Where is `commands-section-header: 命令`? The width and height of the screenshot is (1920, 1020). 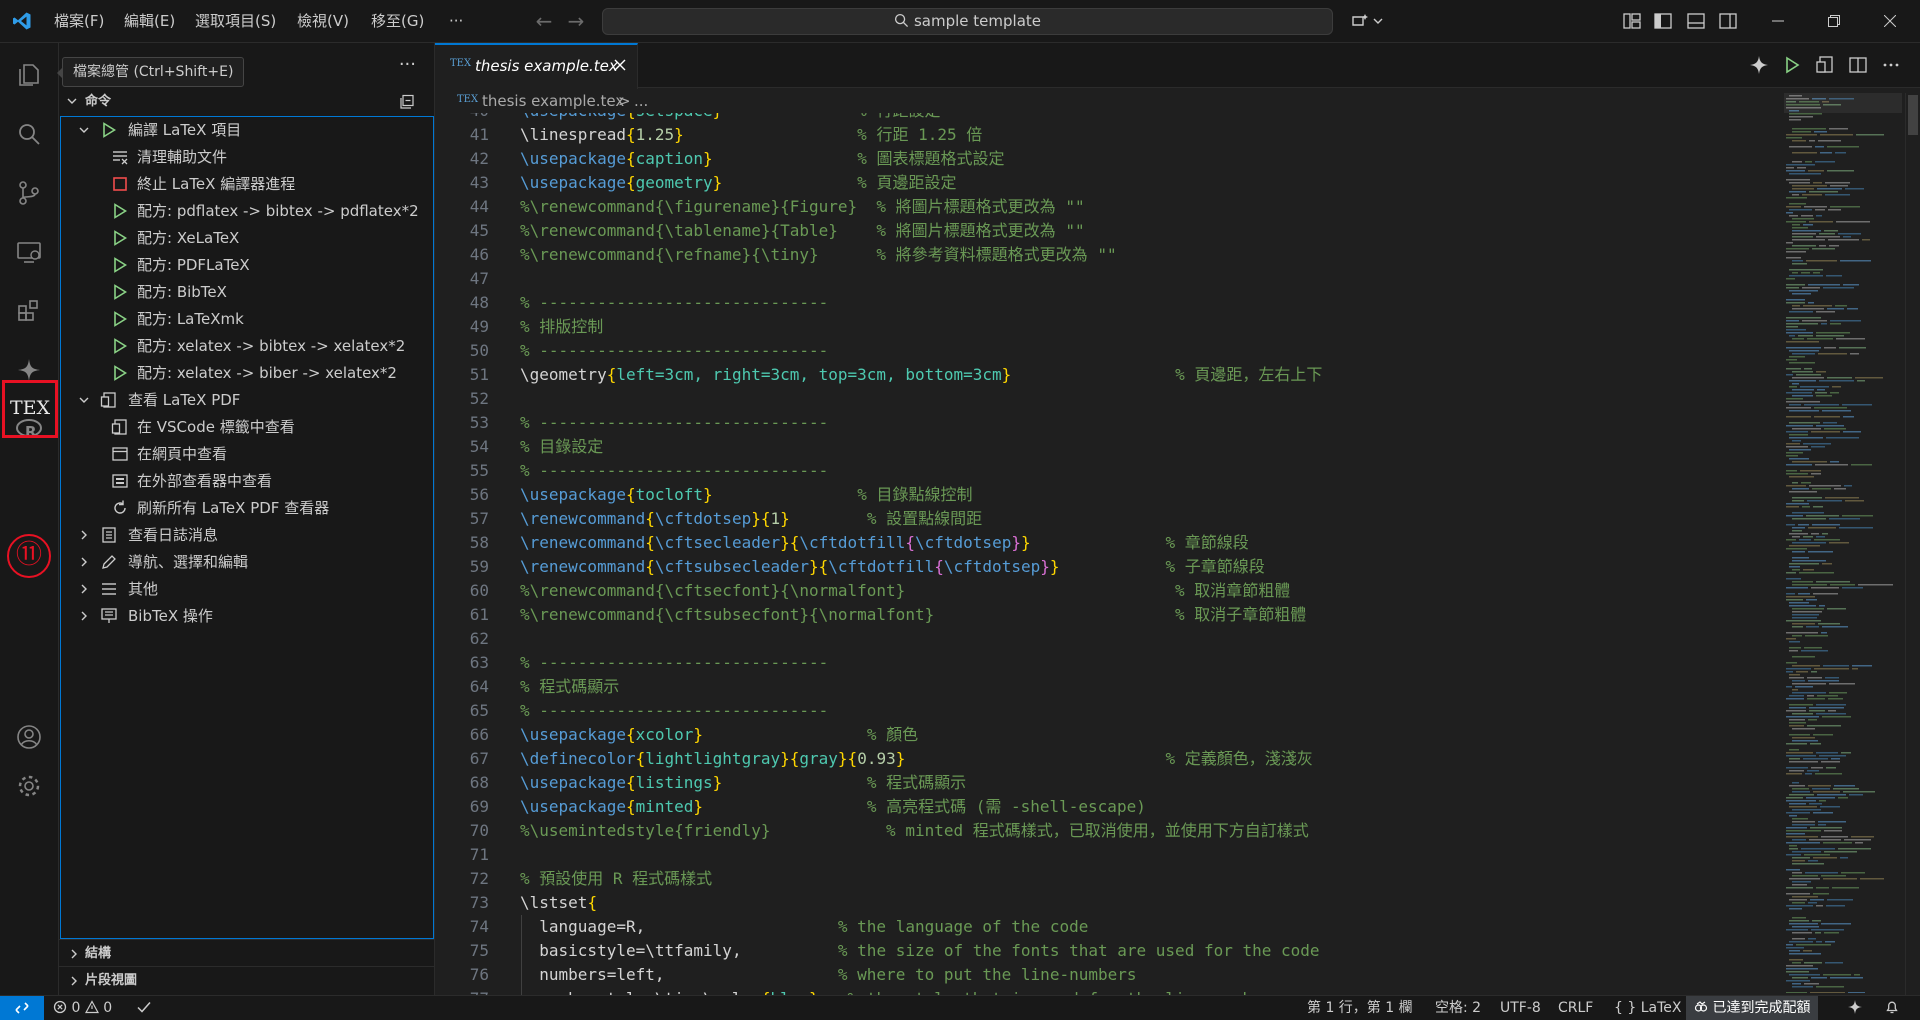
commands-section-header: 命令 is located at coordinates (247, 102).